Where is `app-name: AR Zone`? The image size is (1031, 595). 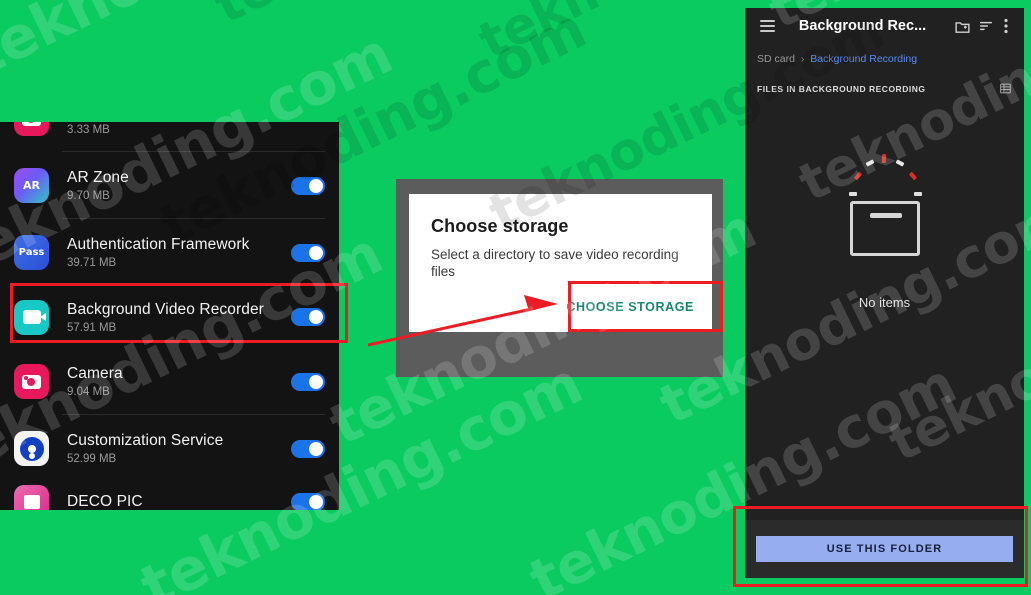
app-name: AR Zone is located at coordinates (98, 177).